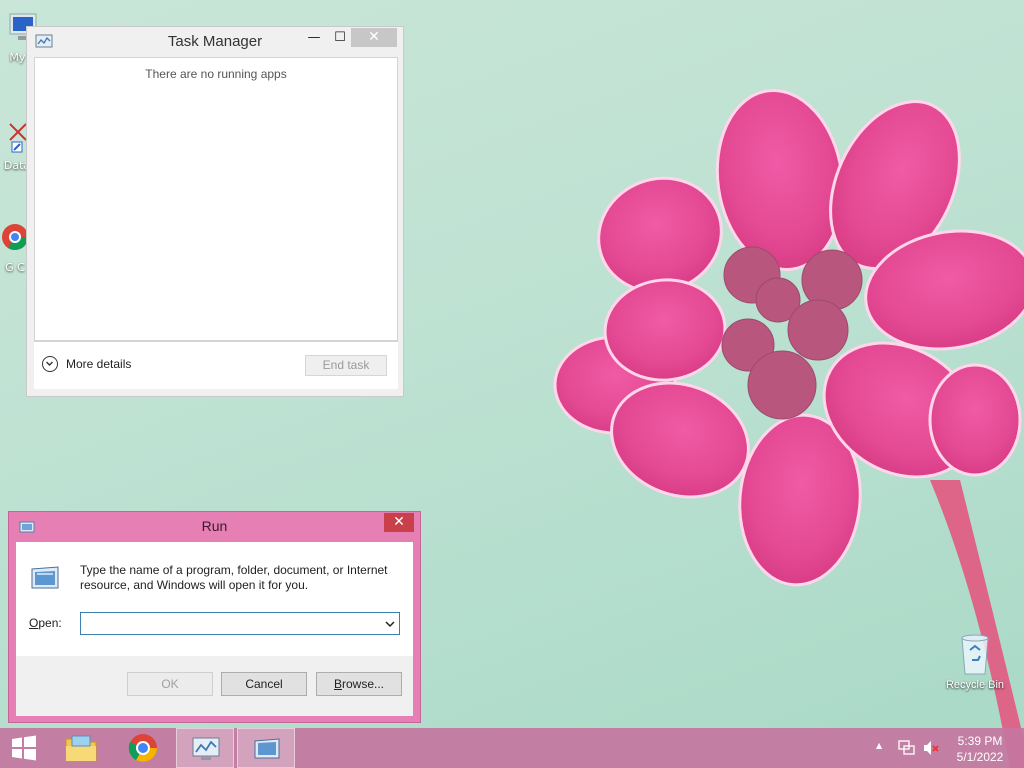  What do you see at coordinates (216, 74) in the screenshot?
I see `empty-message: There are no running apps` at bounding box center [216, 74].